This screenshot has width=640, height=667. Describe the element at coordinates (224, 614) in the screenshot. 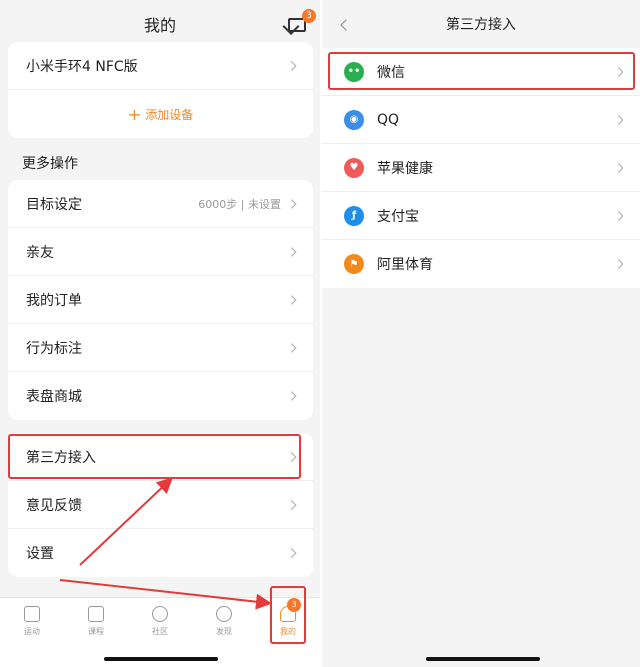

I see `discover-icon` at that location.